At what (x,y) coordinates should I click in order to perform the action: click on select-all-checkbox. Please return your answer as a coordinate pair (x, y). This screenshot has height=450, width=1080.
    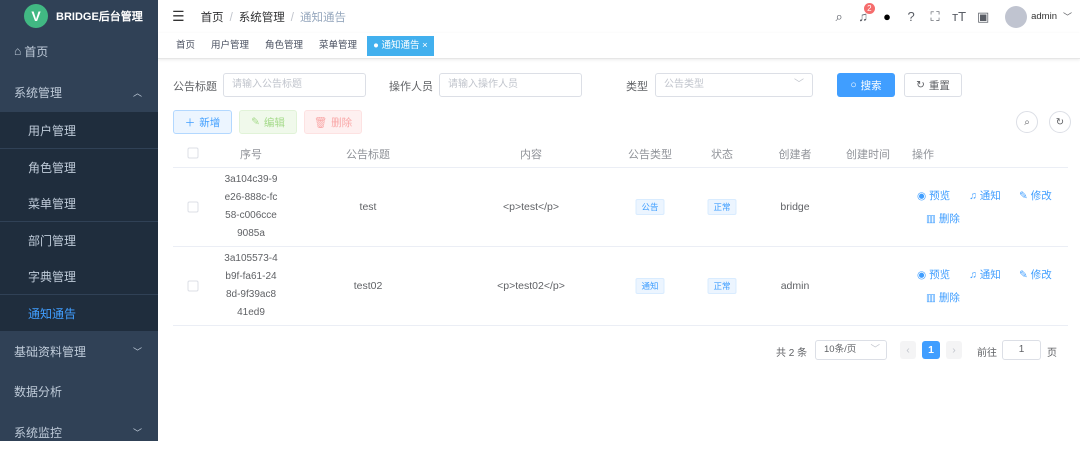
    Looking at the image, I should click on (193, 153).